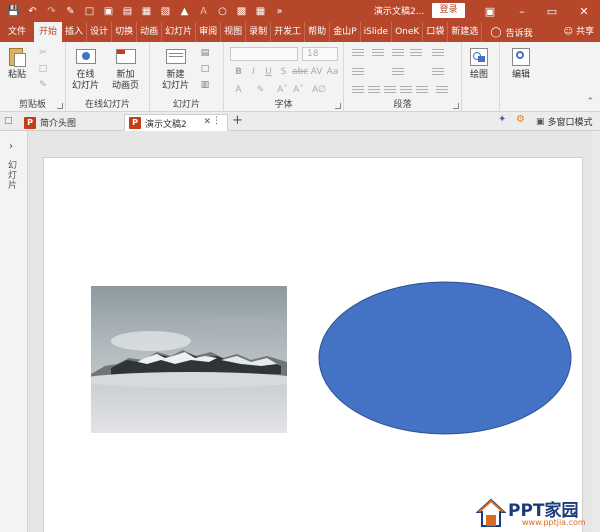 The width and height of the screenshot is (600, 532). I want to click on redo-icon: ↷, so click(51, 11).